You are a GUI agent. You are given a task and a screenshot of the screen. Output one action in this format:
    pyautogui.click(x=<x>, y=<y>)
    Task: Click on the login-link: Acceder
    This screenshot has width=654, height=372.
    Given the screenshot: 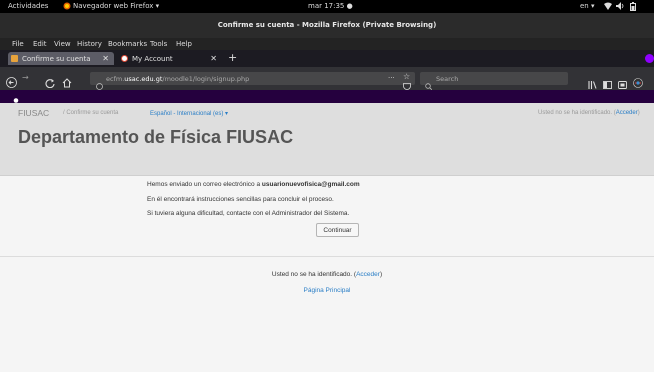 What is the action you would take?
    pyautogui.click(x=627, y=113)
    